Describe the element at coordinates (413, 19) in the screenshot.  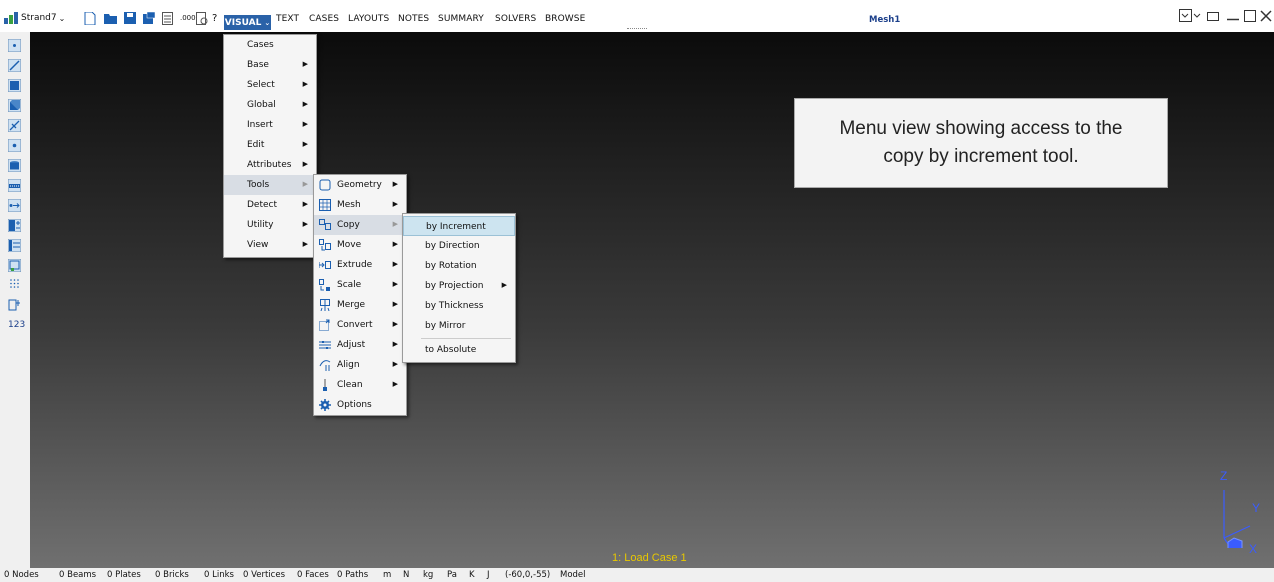
I see `menu-notes: NOTES` at that location.